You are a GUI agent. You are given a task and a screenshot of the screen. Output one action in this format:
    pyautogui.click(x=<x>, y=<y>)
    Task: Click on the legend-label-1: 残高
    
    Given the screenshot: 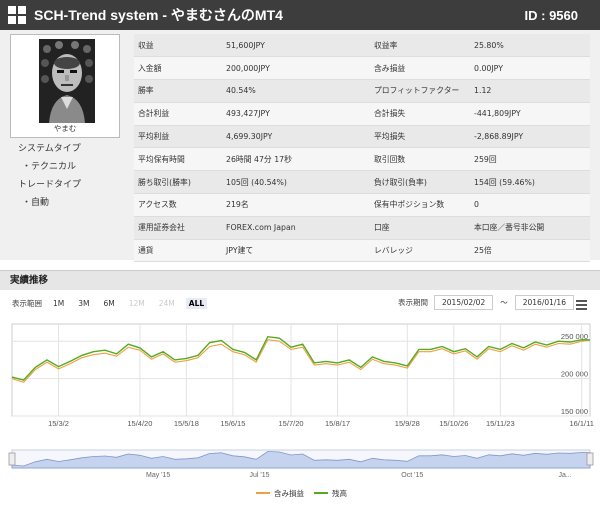 What is the action you would take?
    pyautogui.click(x=339, y=493)
    